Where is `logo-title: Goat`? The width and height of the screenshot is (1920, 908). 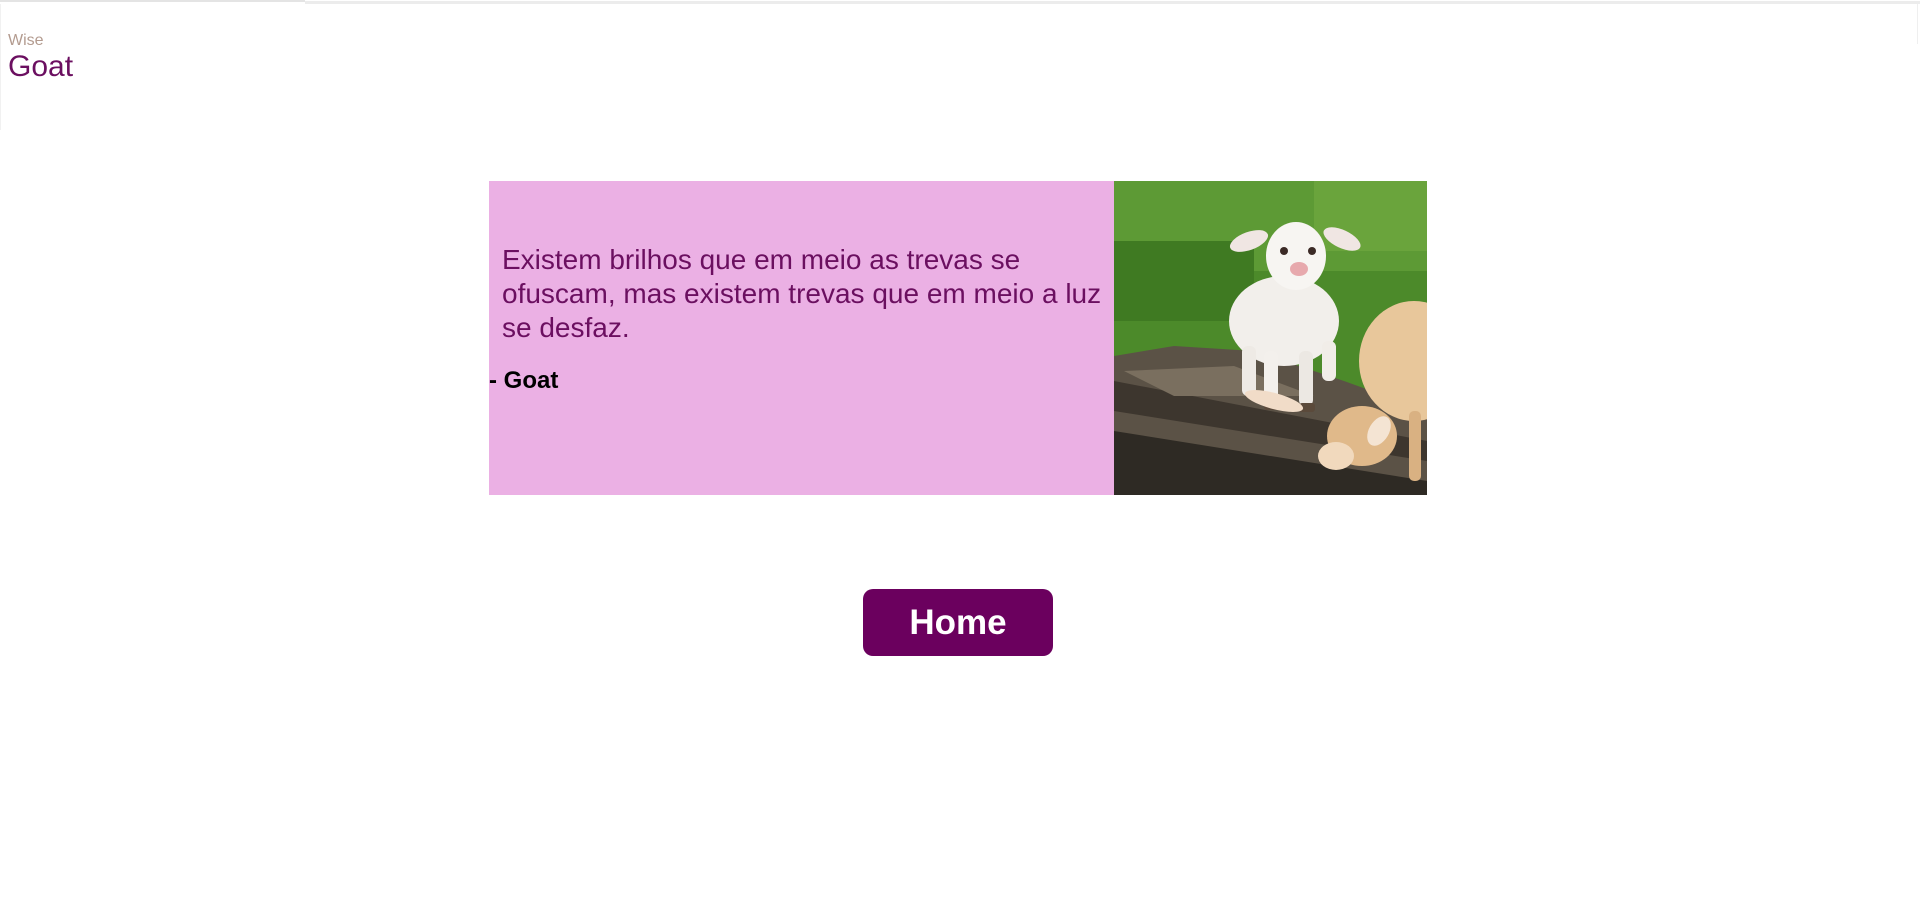 logo-title: Goat is located at coordinates (41, 66).